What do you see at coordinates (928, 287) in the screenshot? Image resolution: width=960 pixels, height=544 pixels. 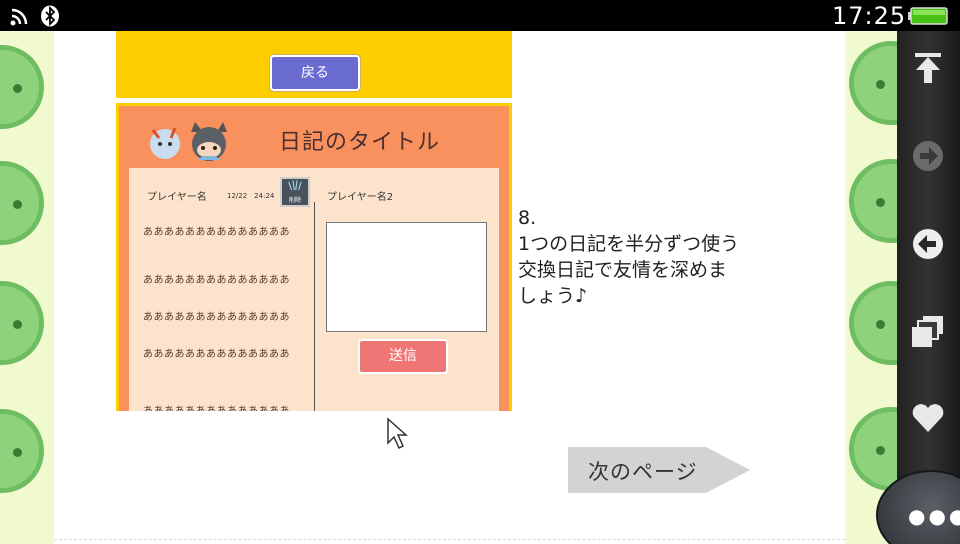 I see `browser-toolbar` at bounding box center [928, 287].